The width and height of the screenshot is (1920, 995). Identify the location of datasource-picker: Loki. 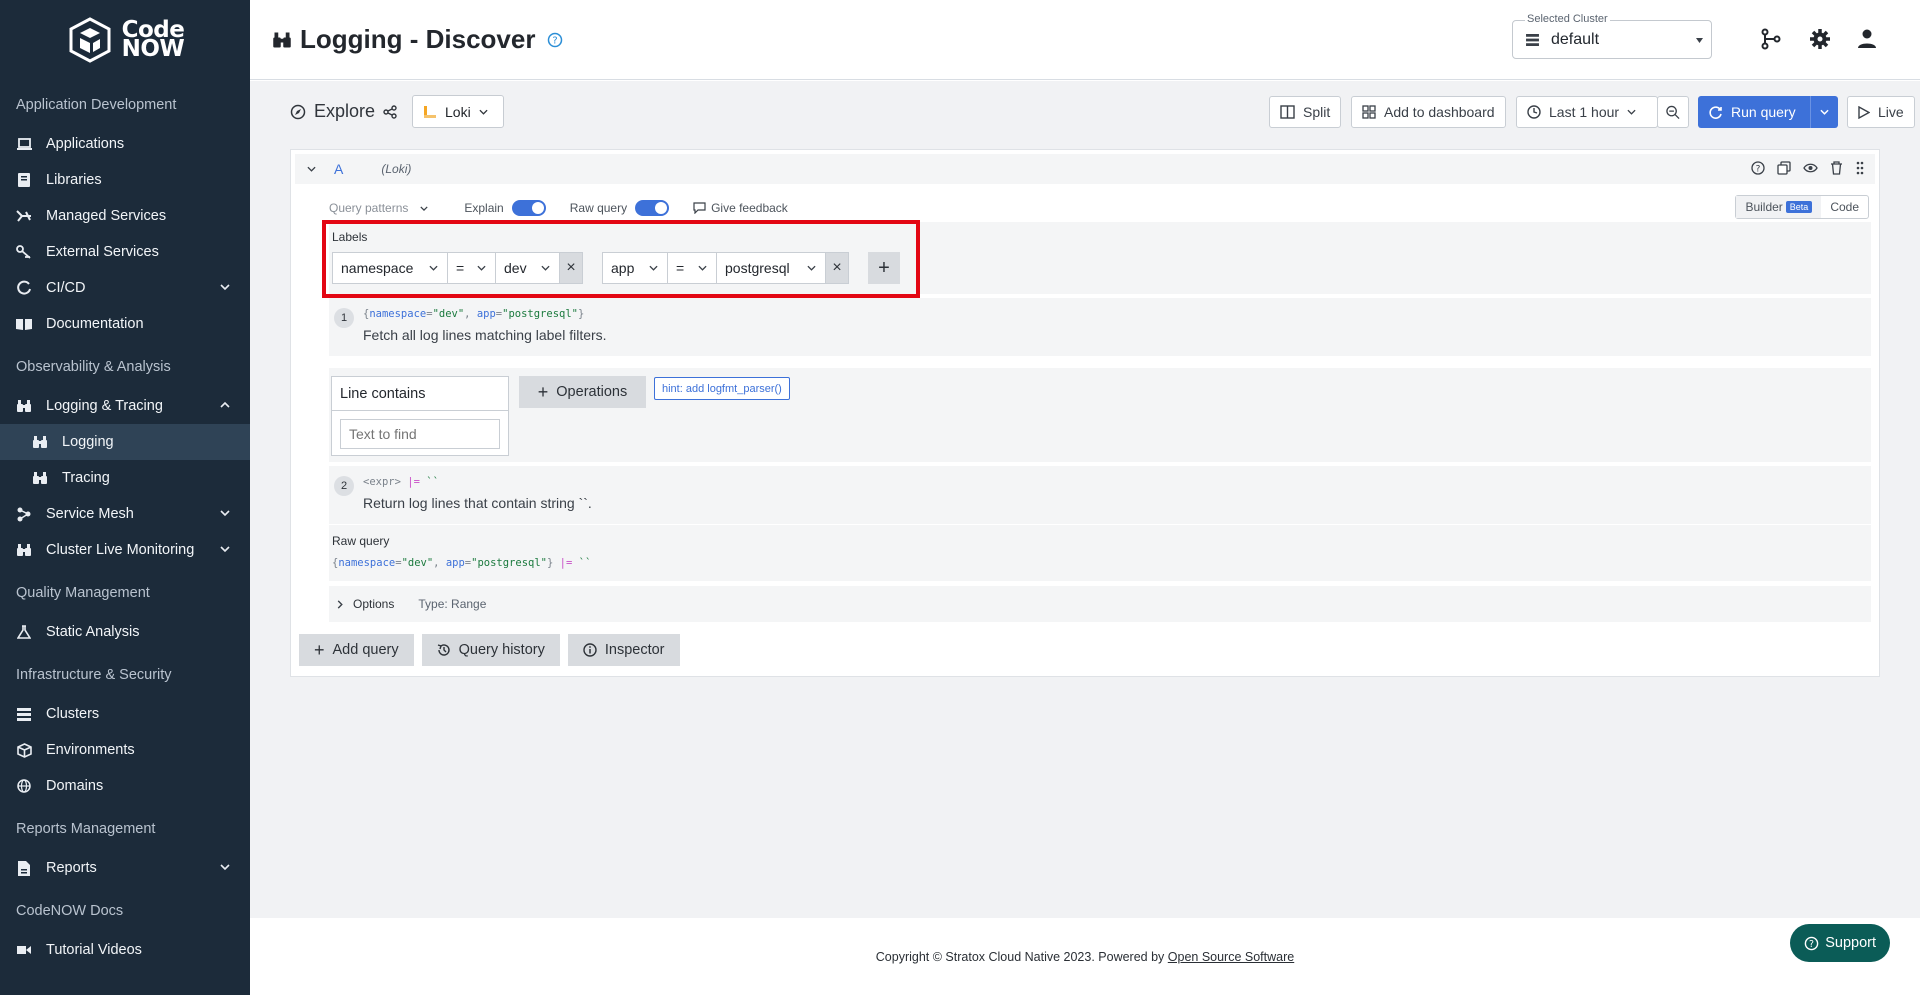
(458, 111).